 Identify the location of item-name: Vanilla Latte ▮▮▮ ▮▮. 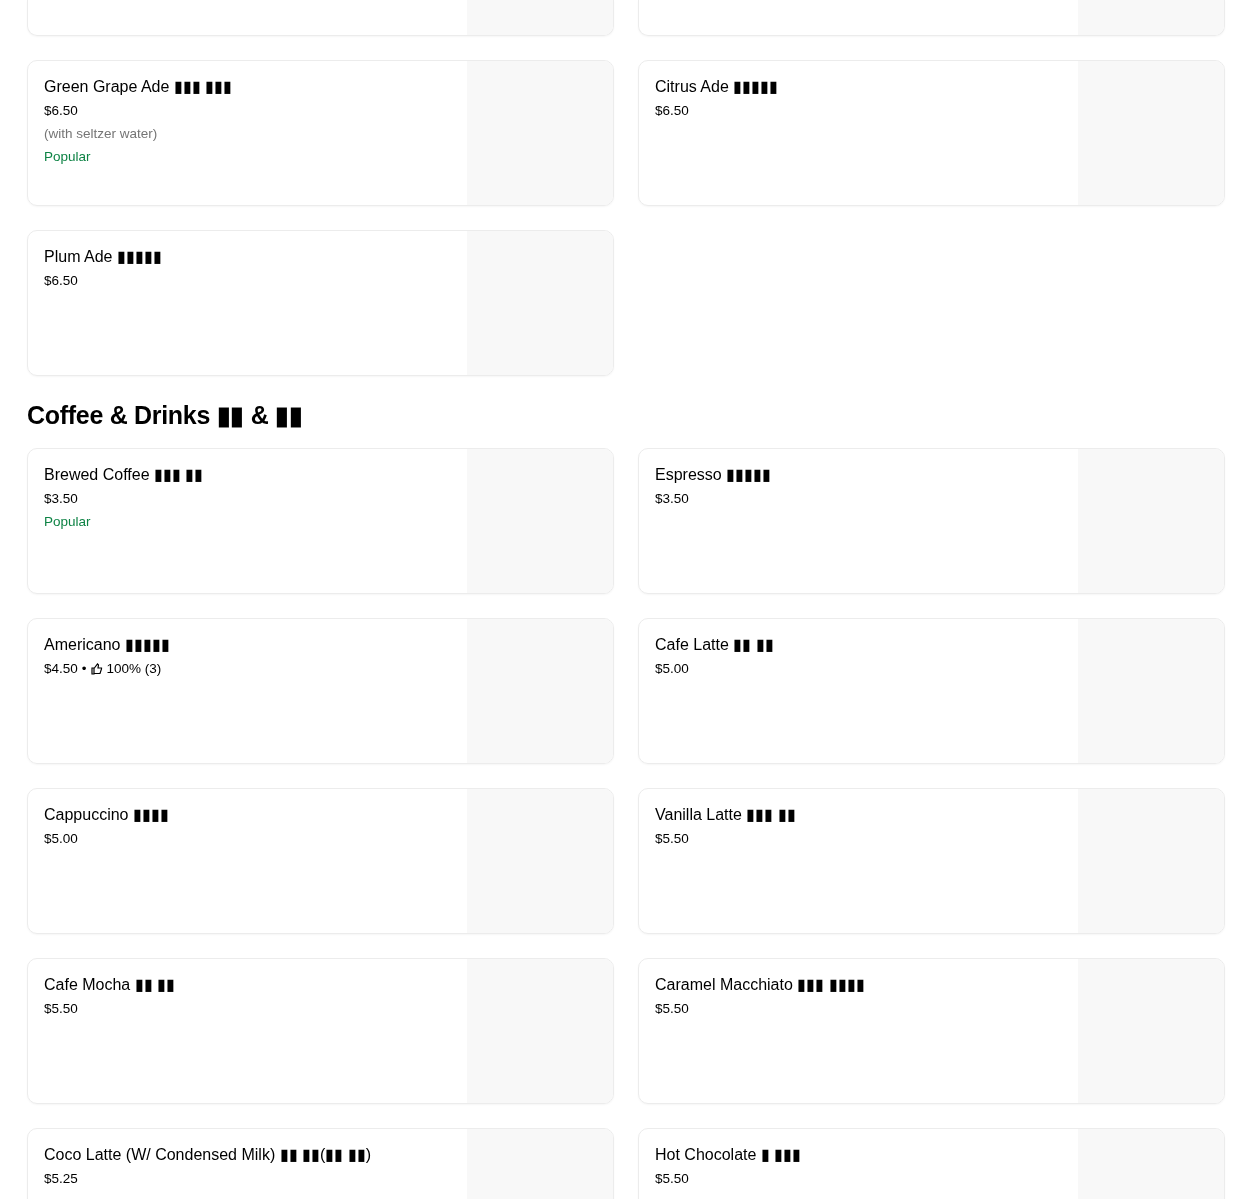
(725, 815).